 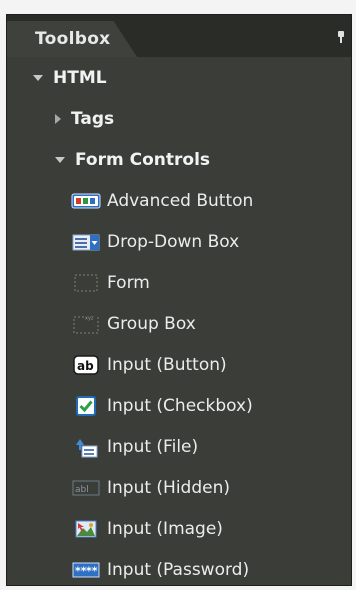 I want to click on tree-node-tags: Tags, so click(x=179, y=118).